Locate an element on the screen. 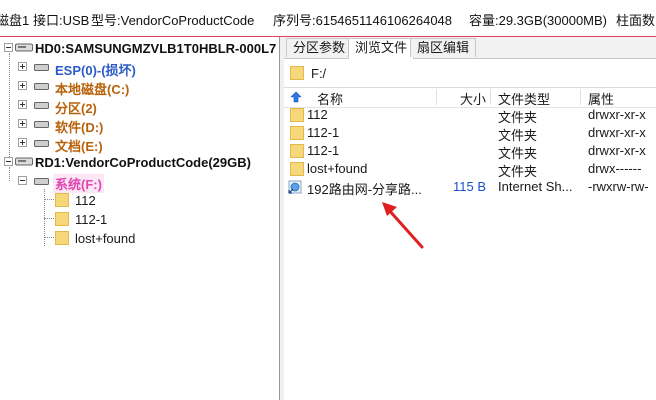  tree-label: HD0:SAMSUNGMZVLB1T0HBLR-000L7 is located at coordinates (156, 48).